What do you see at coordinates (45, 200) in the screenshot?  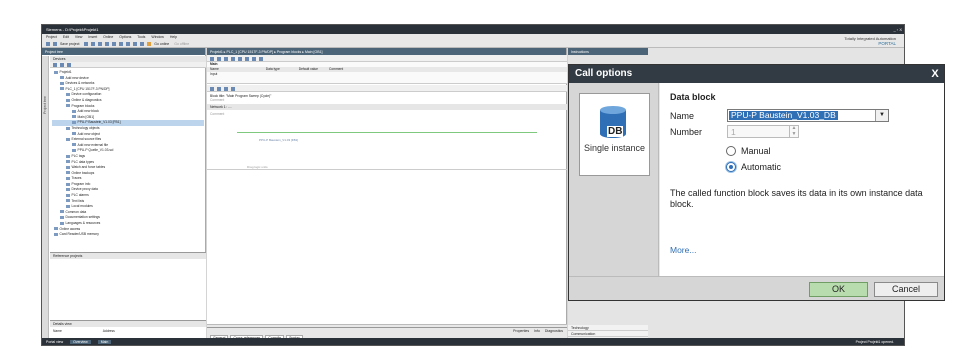 I see `project-tree-side-tab: Project tree` at bounding box center [45, 200].